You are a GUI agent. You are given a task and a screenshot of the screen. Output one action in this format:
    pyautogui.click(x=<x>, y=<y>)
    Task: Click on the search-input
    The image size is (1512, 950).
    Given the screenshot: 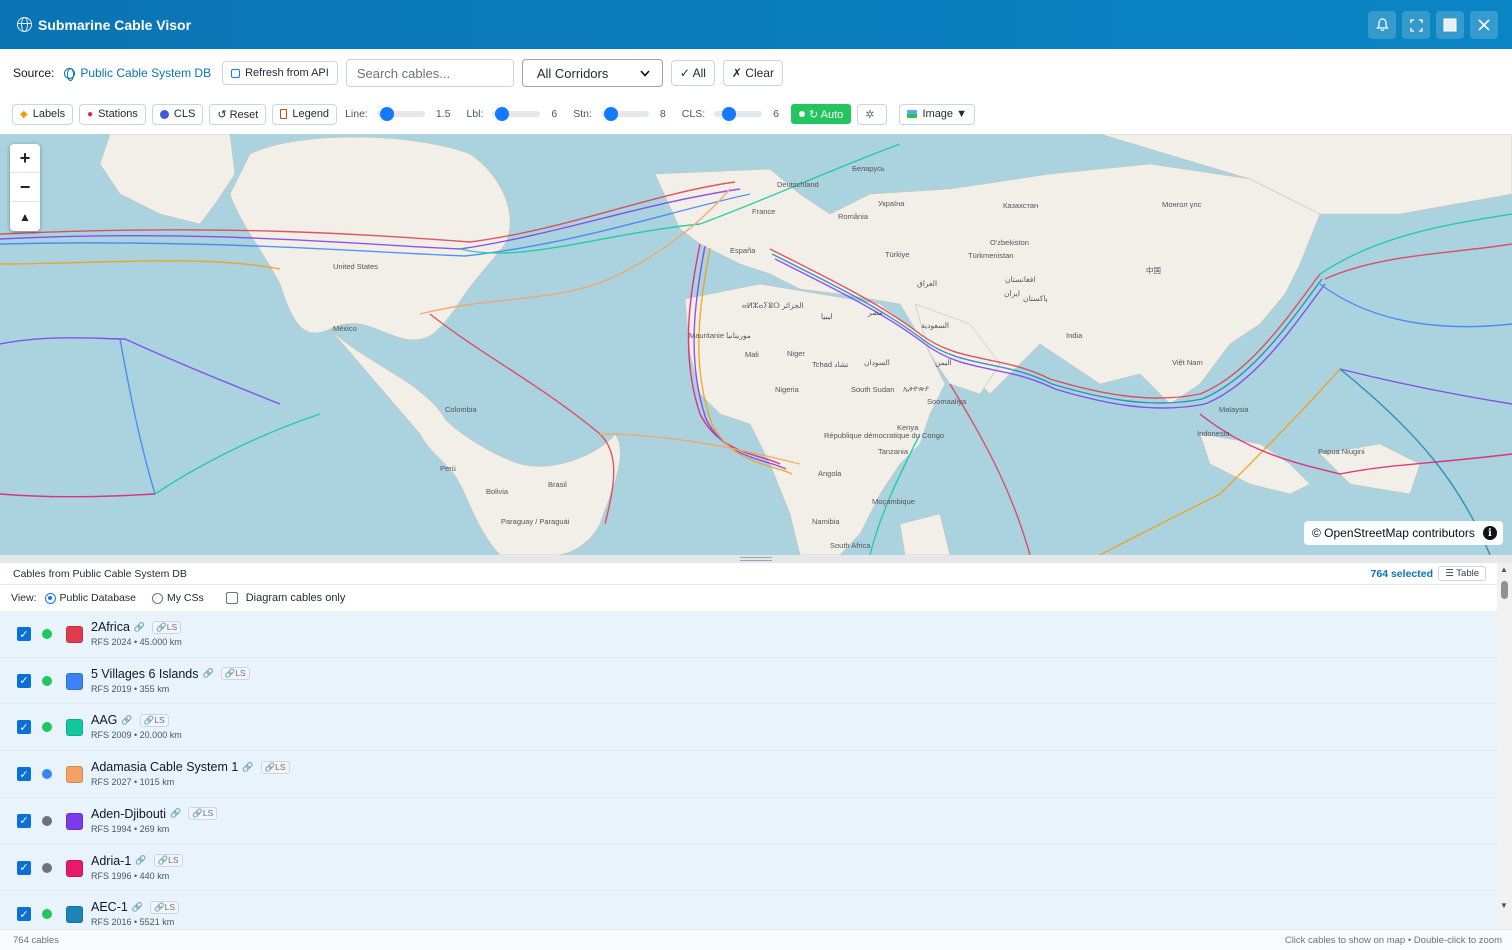 What is the action you would take?
    pyautogui.click(x=429, y=73)
    